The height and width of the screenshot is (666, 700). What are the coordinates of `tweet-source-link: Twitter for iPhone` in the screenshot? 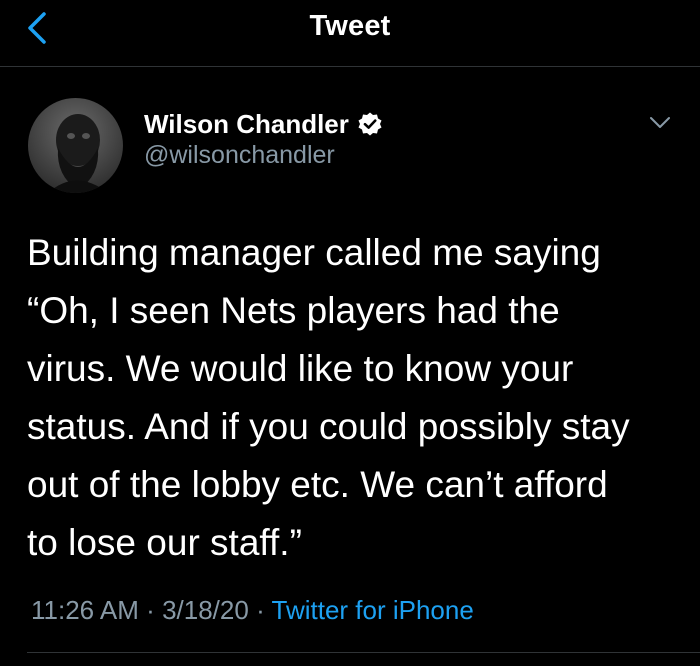 It's located at (373, 610).